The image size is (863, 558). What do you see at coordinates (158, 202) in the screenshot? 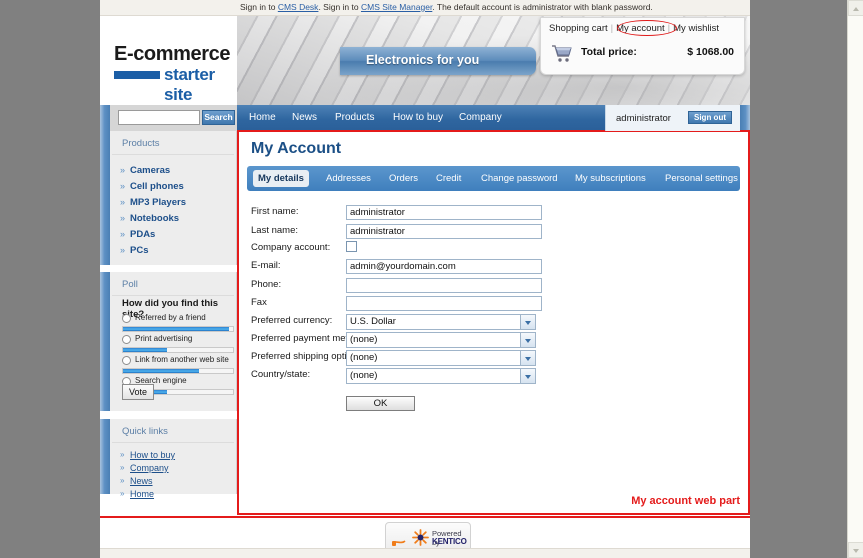
I see `sidebar-item-mp3-players: MP3 Players` at bounding box center [158, 202].